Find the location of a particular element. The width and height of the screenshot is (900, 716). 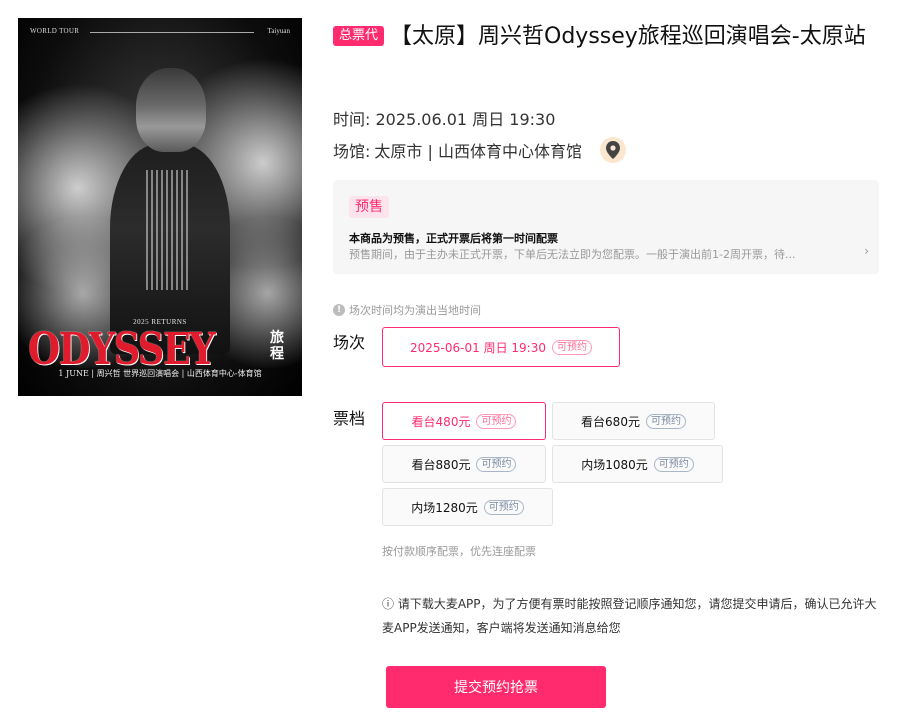

tier-option: 看台880元 可预约 is located at coordinates (464, 464).